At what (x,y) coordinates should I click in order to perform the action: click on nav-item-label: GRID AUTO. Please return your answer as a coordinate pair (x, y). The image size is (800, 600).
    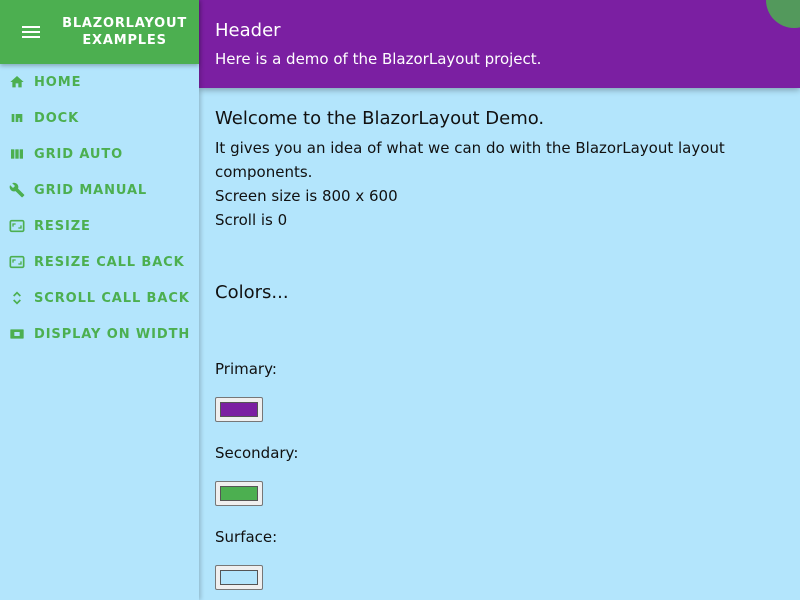
    Looking at the image, I should click on (79, 154).